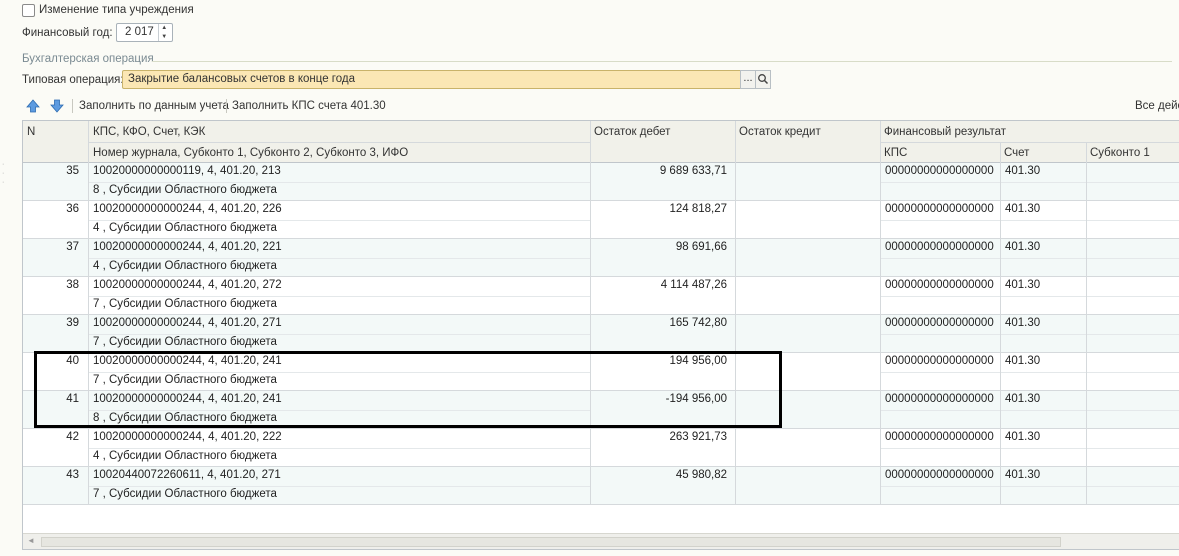  What do you see at coordinates (939, 153) in the screenshot?
I see `header-finres-kps: КПС` at bounding box center [939, 153].